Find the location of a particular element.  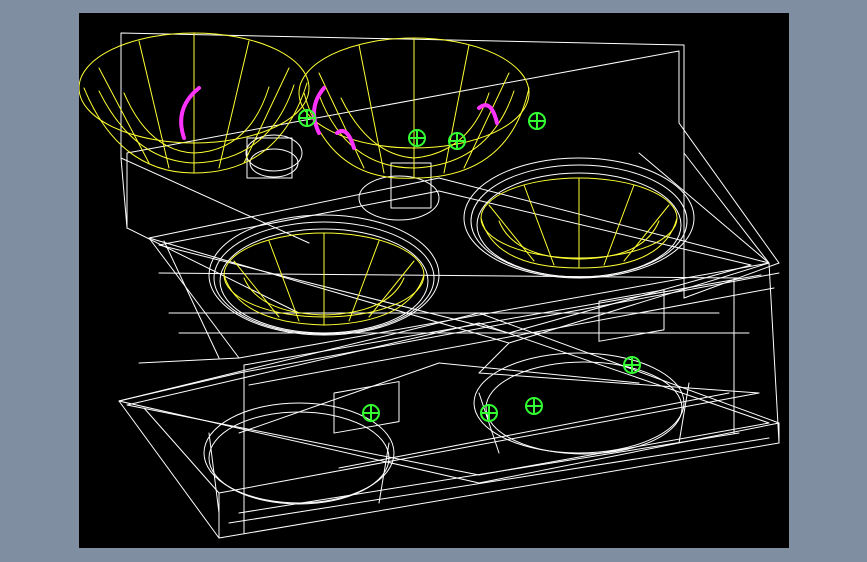

reflector-bowl-top-left is located at coordinates (194, 103).